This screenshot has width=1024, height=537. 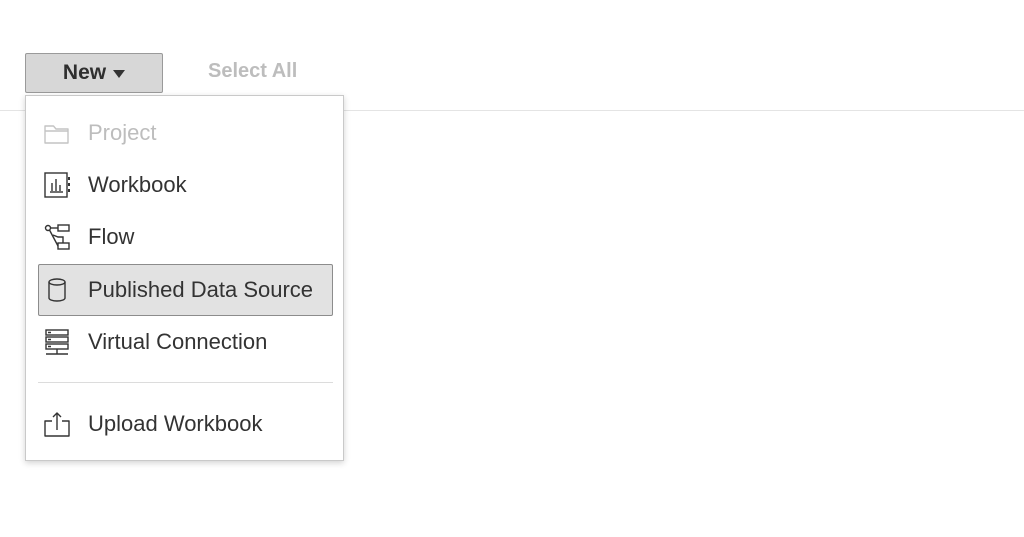 What do you see at coordinates (185, 237) in the screenshot?
I see `menu-item-flow: Flow` at bounding box center [185, 237].